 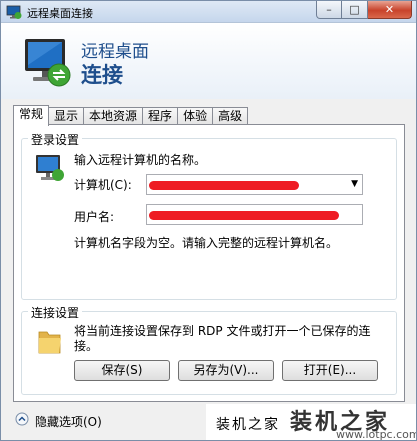 What do you see at coordinates (355, 10) in the screenshot?
I see `maximize-button: □` at bounding box center [355, 10].